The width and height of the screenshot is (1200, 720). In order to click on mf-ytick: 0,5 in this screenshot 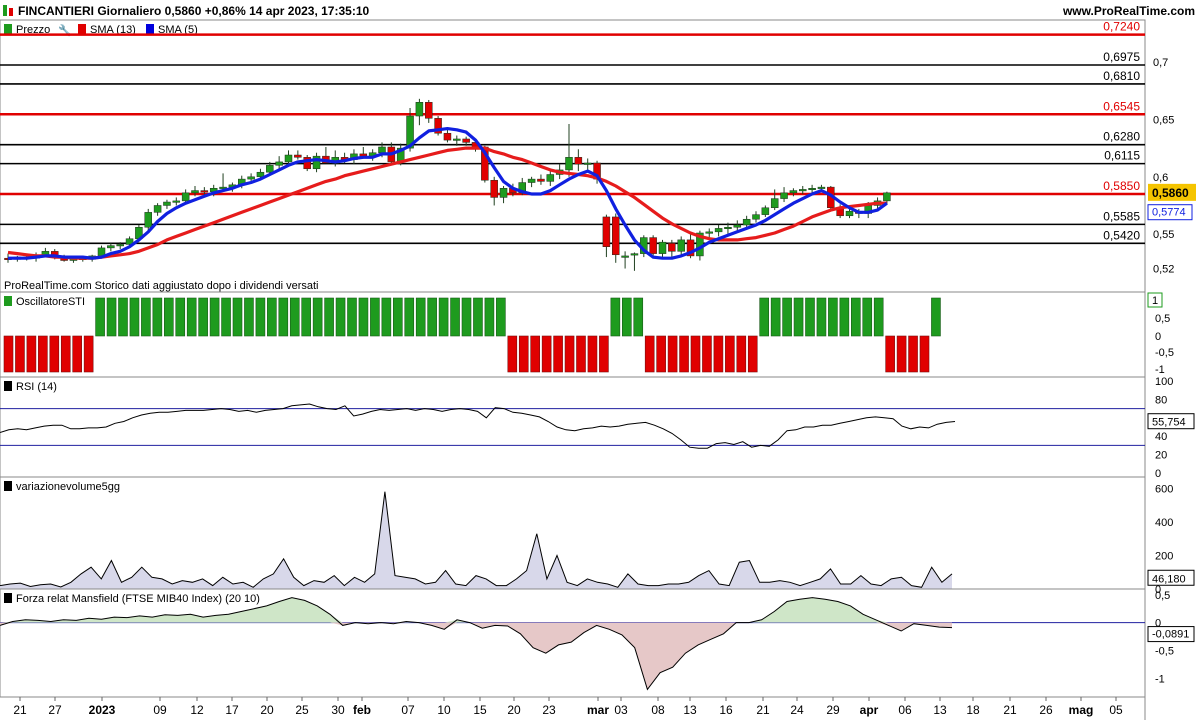, I will do `click(1162, 596)`.